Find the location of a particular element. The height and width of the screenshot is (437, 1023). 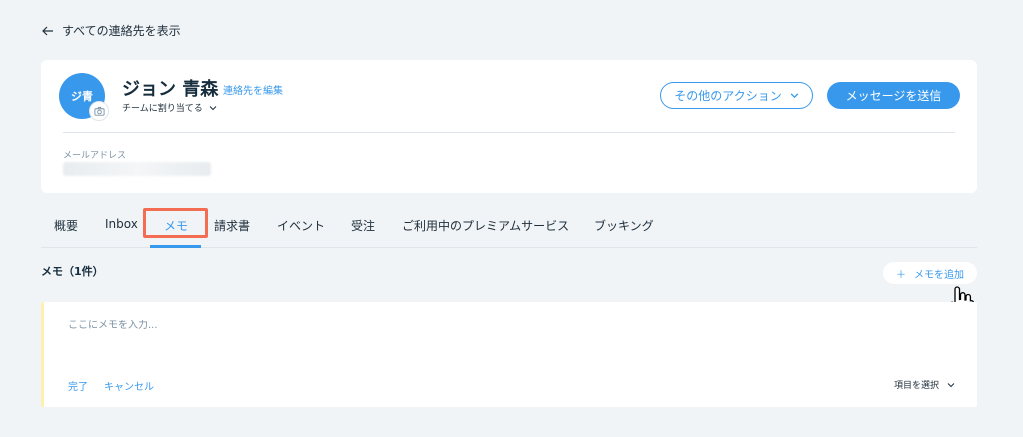

notes-section-title: メモ（1件） is located at coordinates (72, 271).